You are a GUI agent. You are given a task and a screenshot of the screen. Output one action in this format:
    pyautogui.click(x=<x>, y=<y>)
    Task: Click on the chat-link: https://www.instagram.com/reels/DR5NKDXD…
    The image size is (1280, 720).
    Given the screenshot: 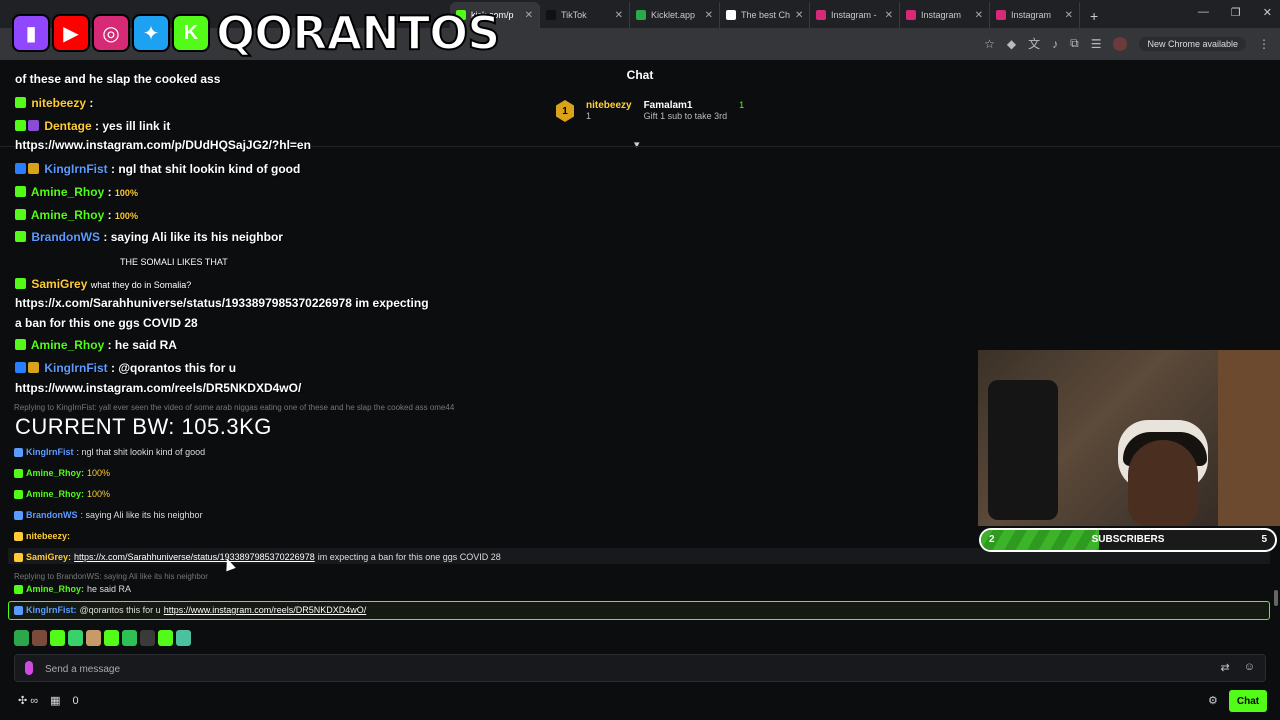 What is the action you would take?
    pyautogui.click(x=265, y=610)
    